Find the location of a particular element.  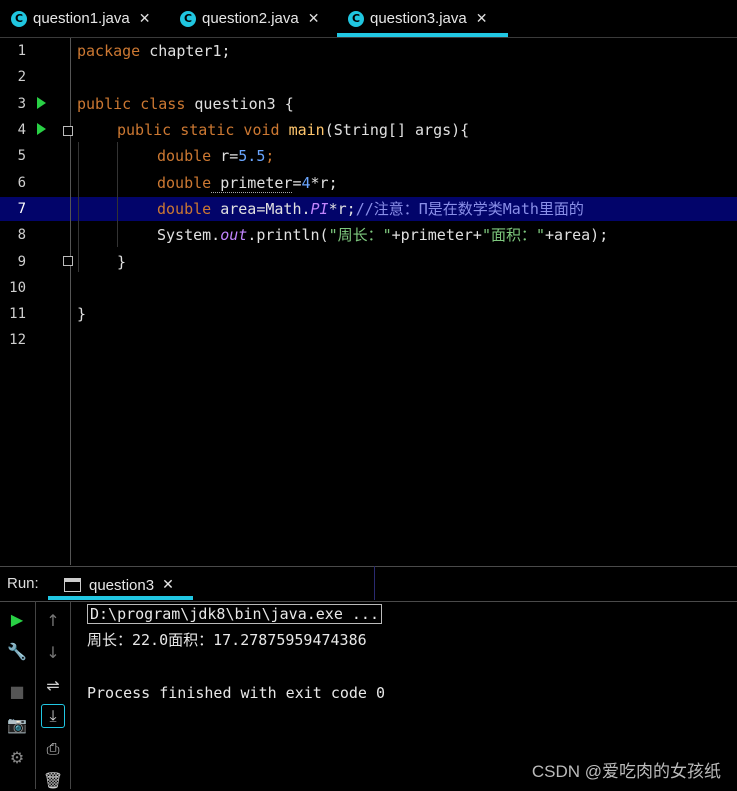

code-line-5: double r=5.5; is located at coordinates (216, 156).